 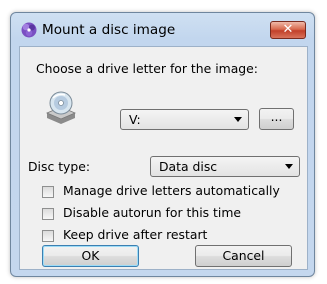 What do you see at coordinates (135, 234) in the screenshot?
I see `keep-drive-label: Keep drive after restart` at bounding box center [135, 234].